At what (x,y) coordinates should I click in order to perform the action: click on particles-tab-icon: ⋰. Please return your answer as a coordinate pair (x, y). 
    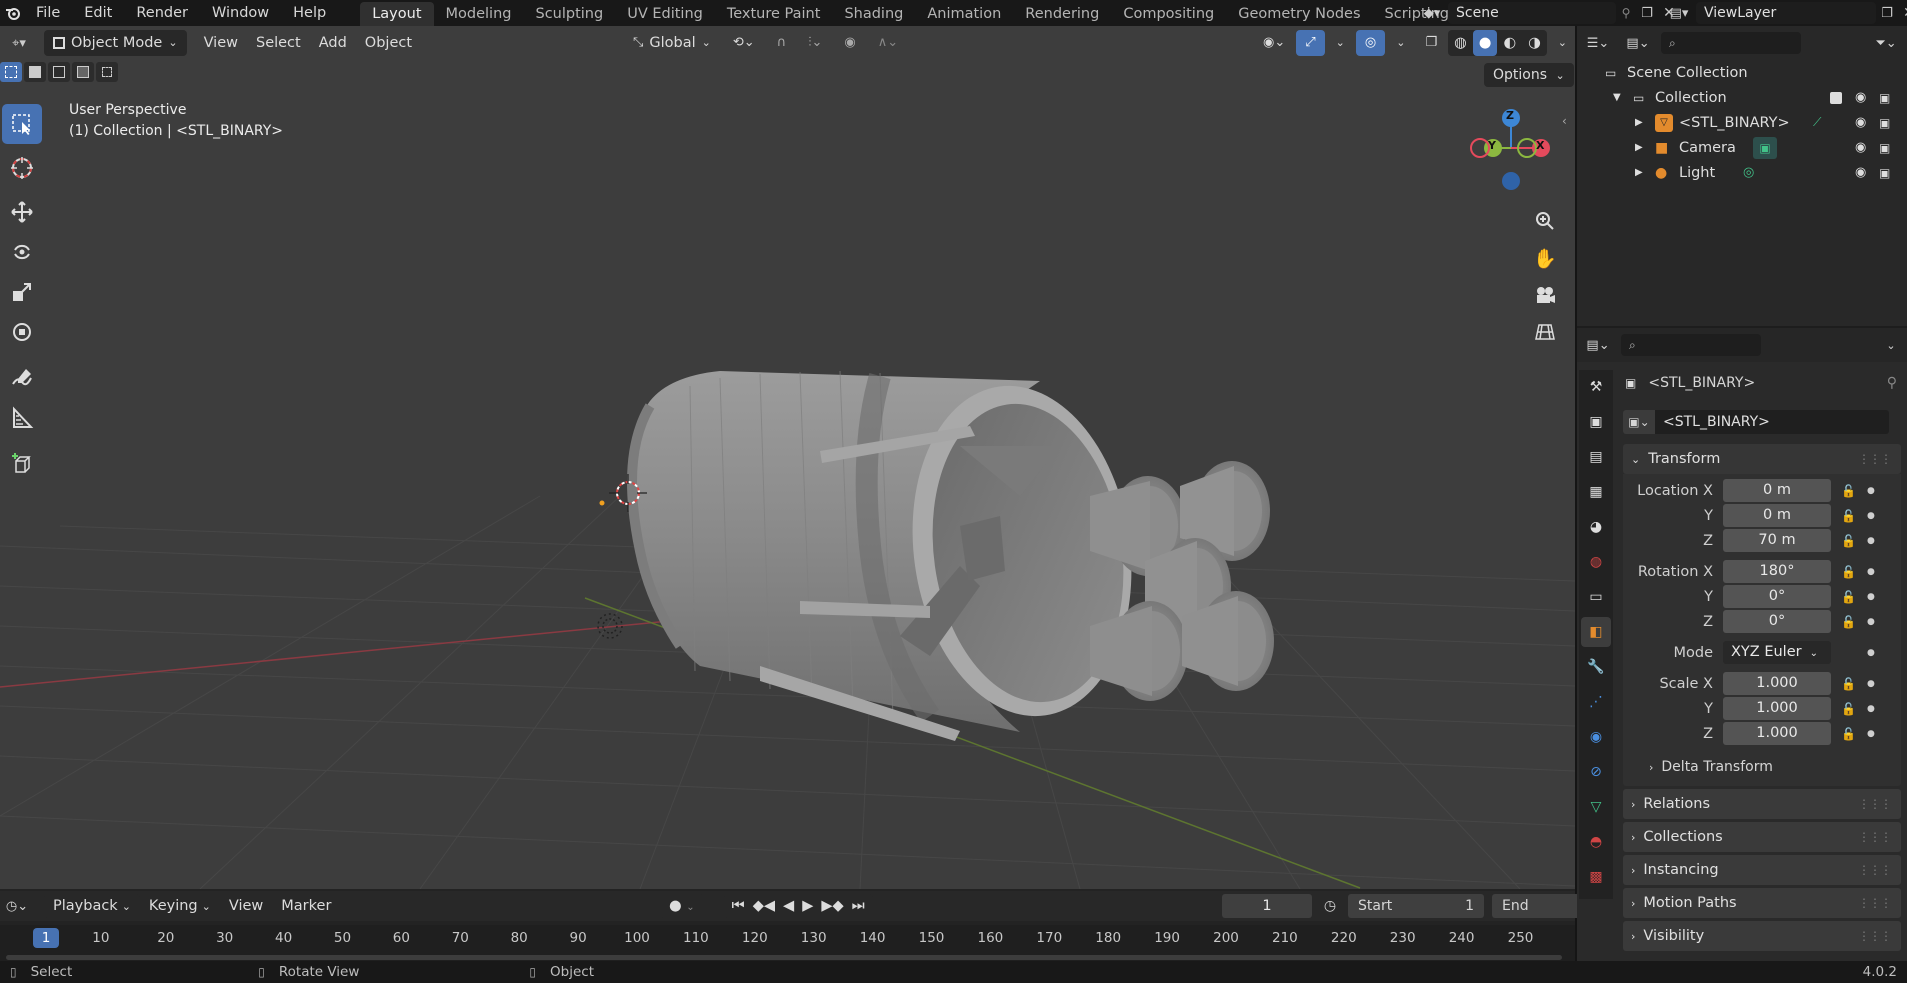
    Looking at the image, I should click on (1596, 702).